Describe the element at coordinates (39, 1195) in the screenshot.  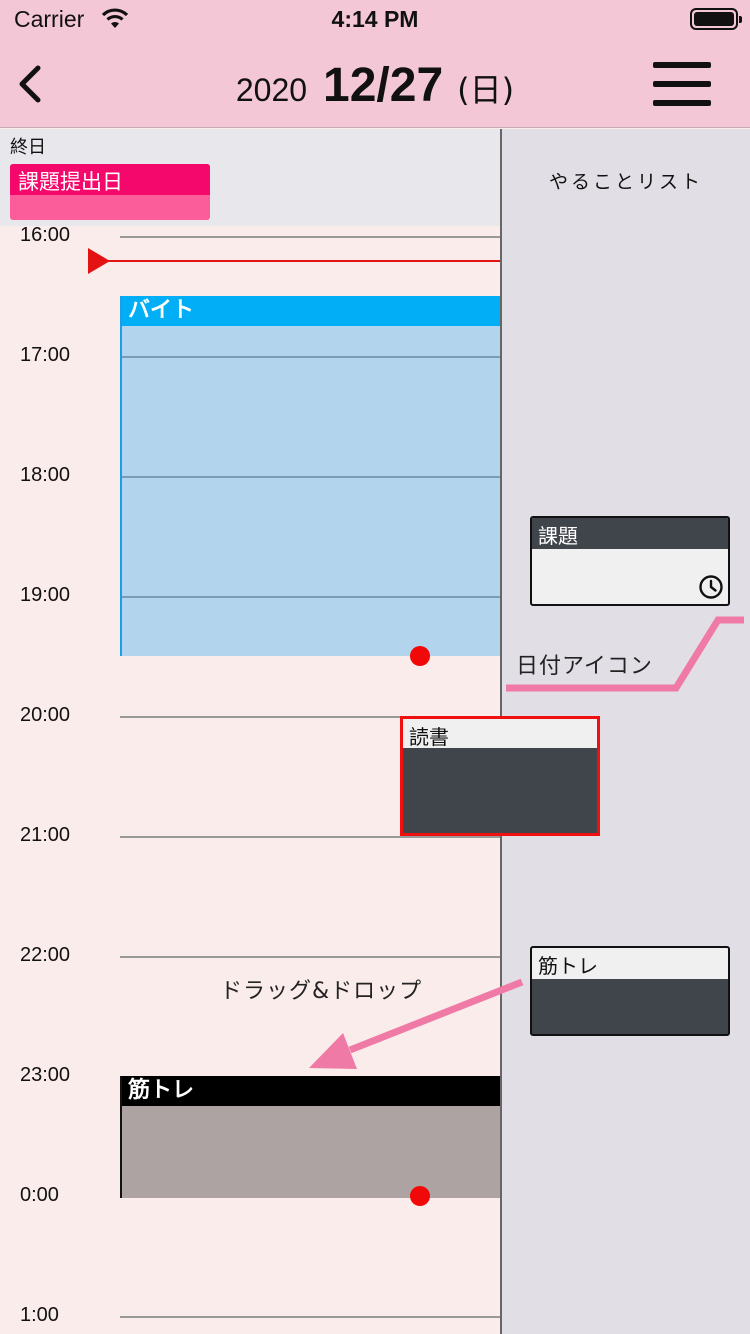
I see `hour-label: 0:00` at that location.